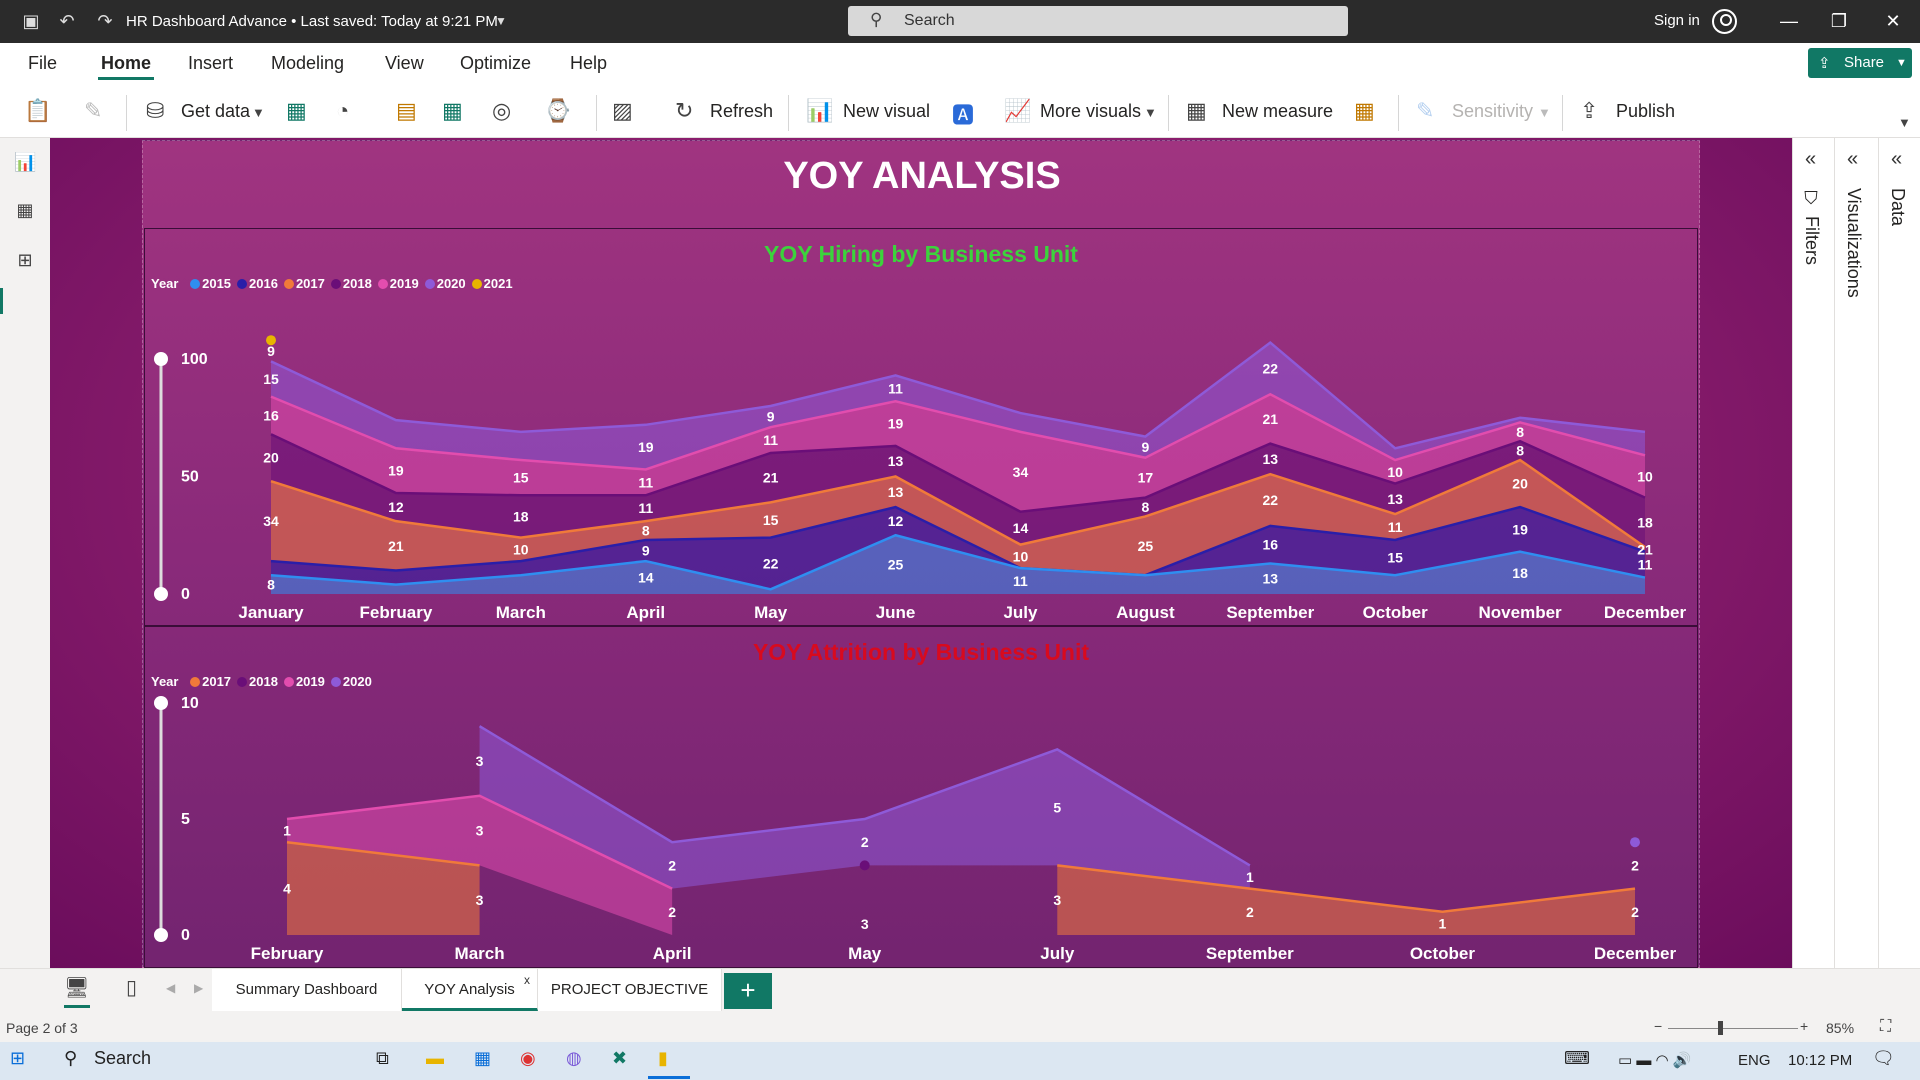  Describe the element at coordinates (307, 990) in the screenshot. I see `tab-summary-dashboard: Summary Dashboard` at that location.